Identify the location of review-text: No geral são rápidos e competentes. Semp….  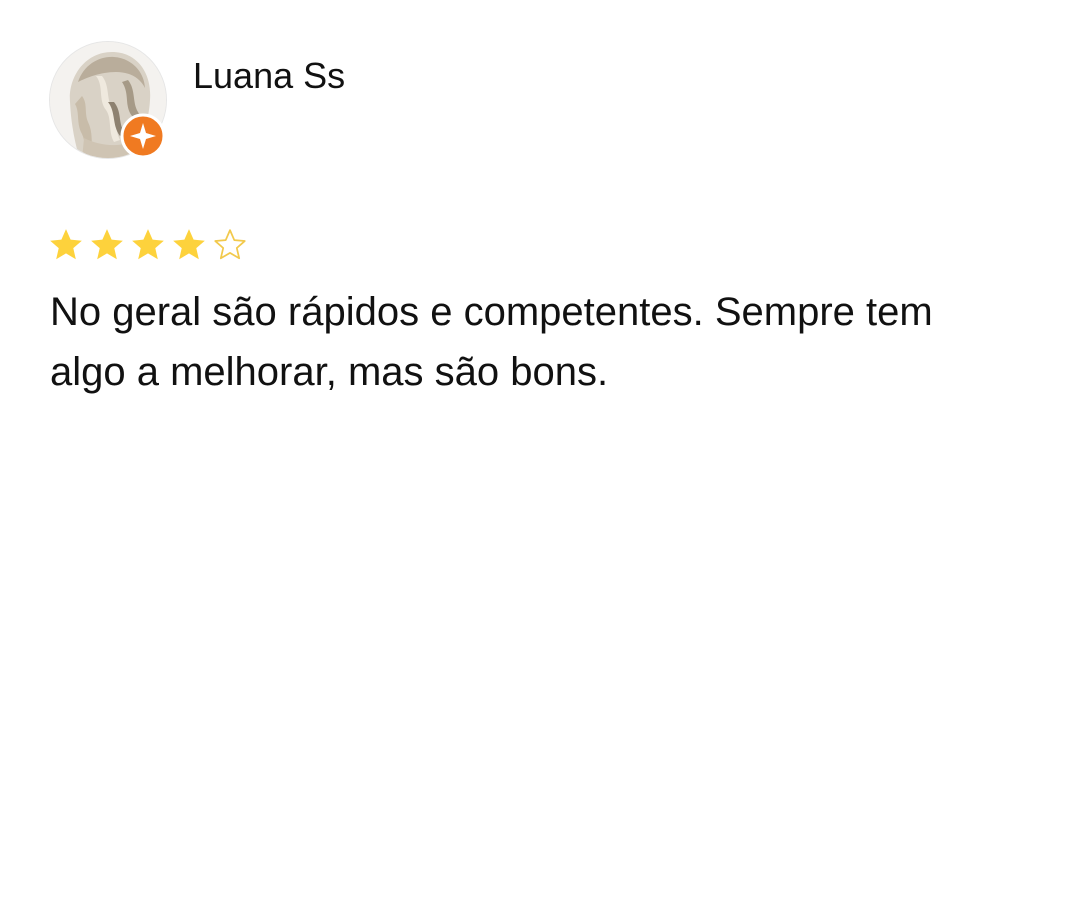
(491, 342).